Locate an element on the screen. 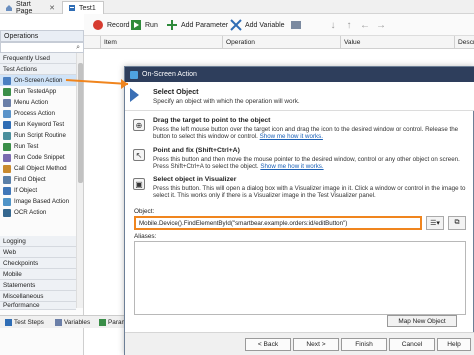 This screenshot has height=355, width=474. operation-item-find-object: Find Object is located at coordinates (38, 179).